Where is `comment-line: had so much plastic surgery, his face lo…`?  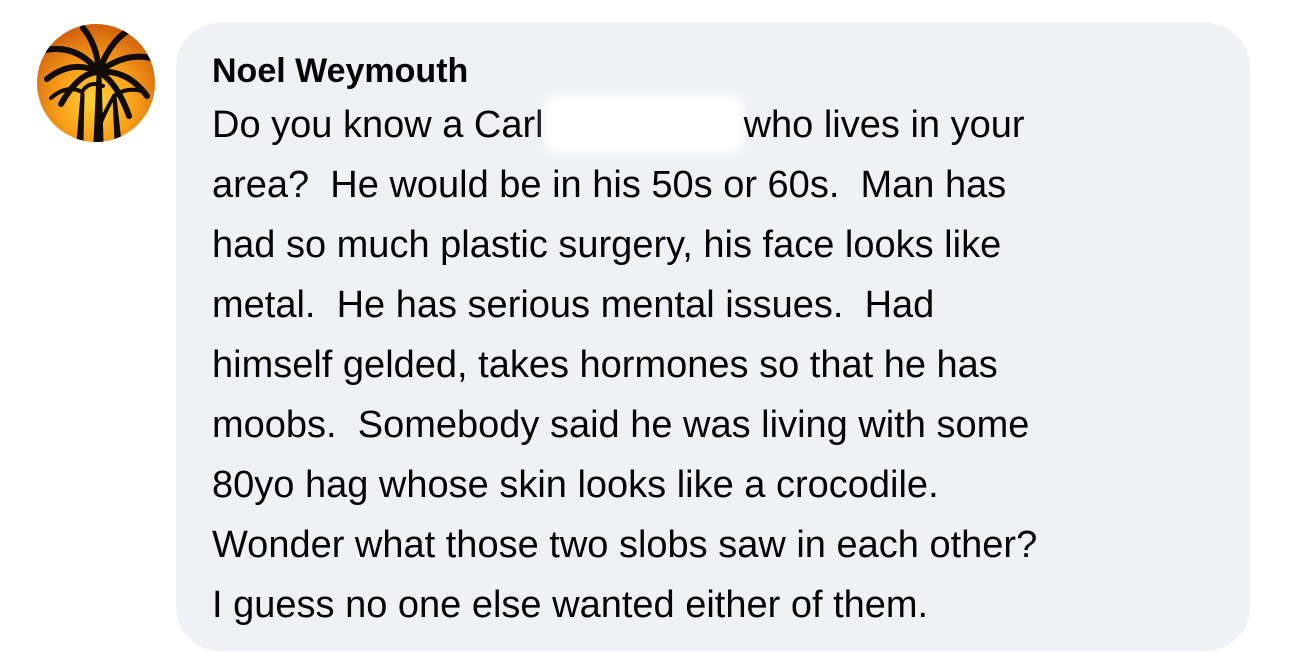 comment-line: had so much plastic surgery, his face lo… is located at coordinates (607, 245).